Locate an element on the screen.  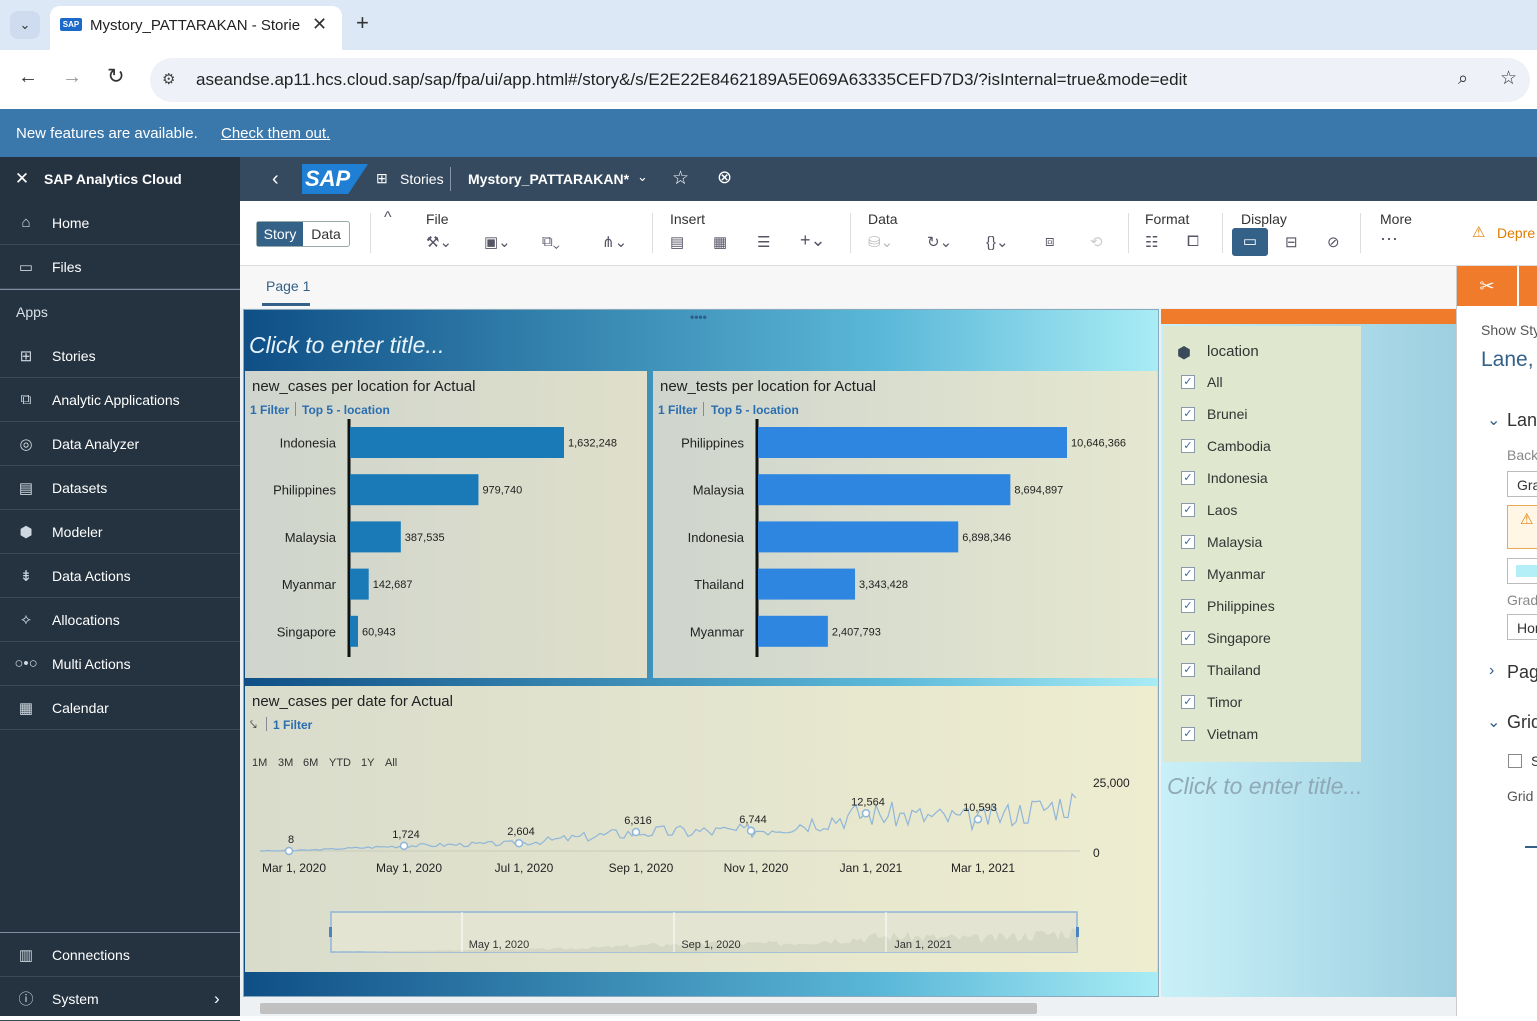
gradient-direction-select: Hor is located at coordinates (1522, 627).